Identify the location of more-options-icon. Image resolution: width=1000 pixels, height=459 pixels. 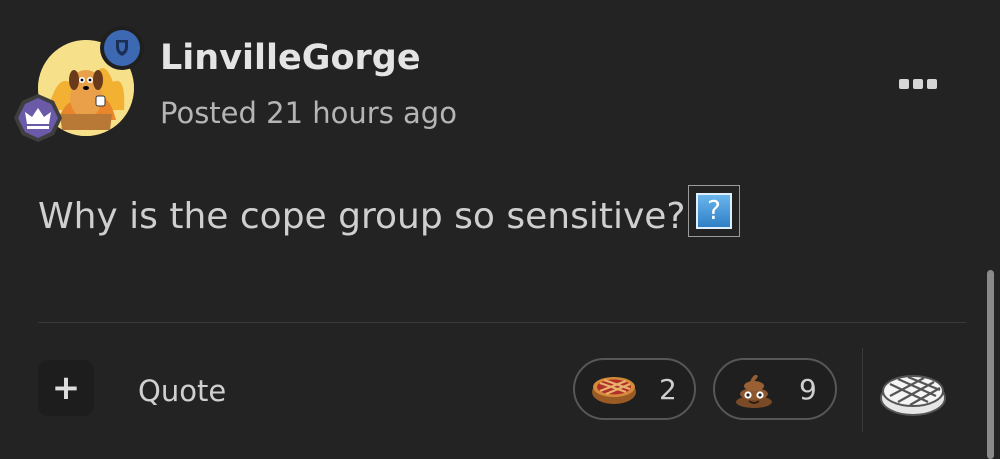
(919, 84).